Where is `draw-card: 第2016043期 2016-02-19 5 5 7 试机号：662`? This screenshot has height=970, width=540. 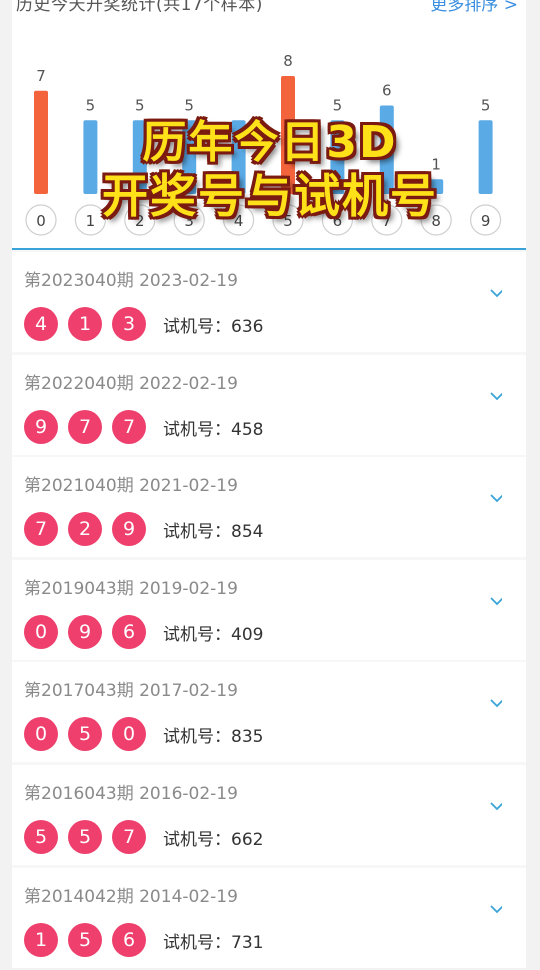
draw-card: 第2016043期 2016-02-19 5 5 7 试机号：662 is located at coordinates (269, 814).